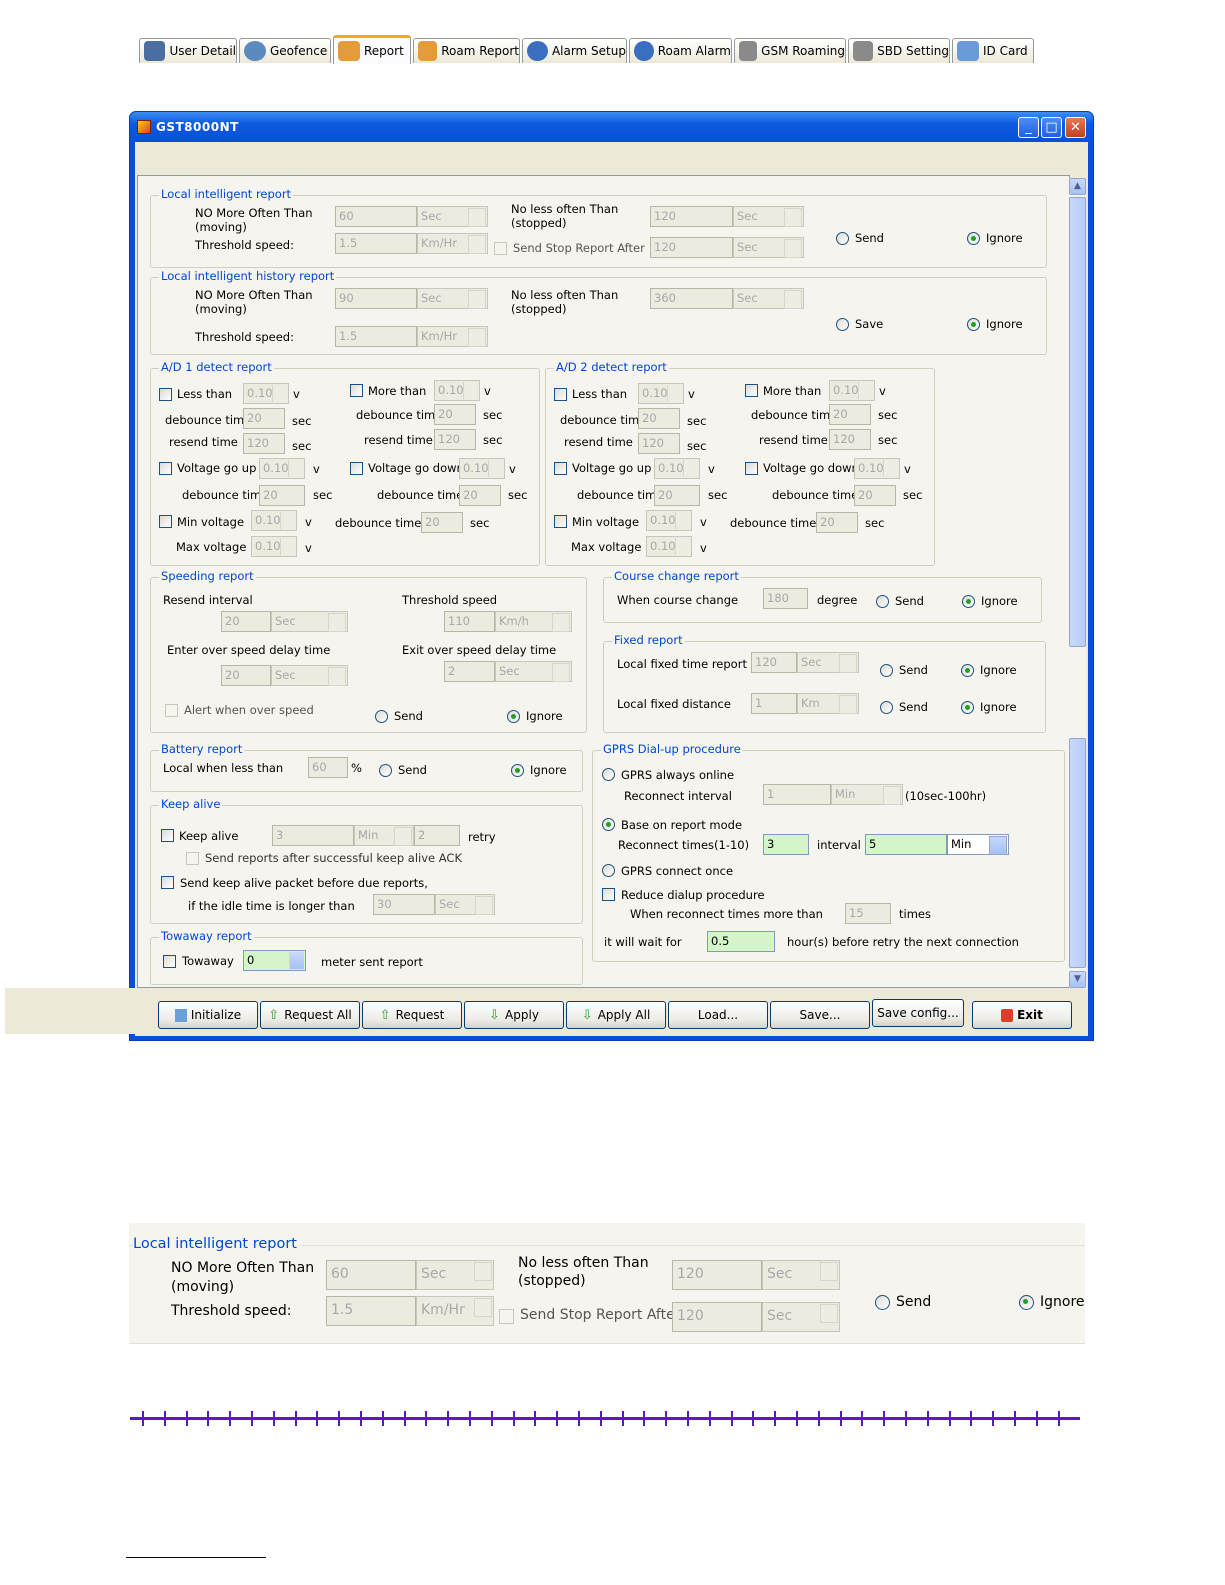 The width and height of the screenshot is (1225, 1585). Describe the element at coordinates (978, 844) in the screenshot. I see `interval-unit-select: Min` at that location.